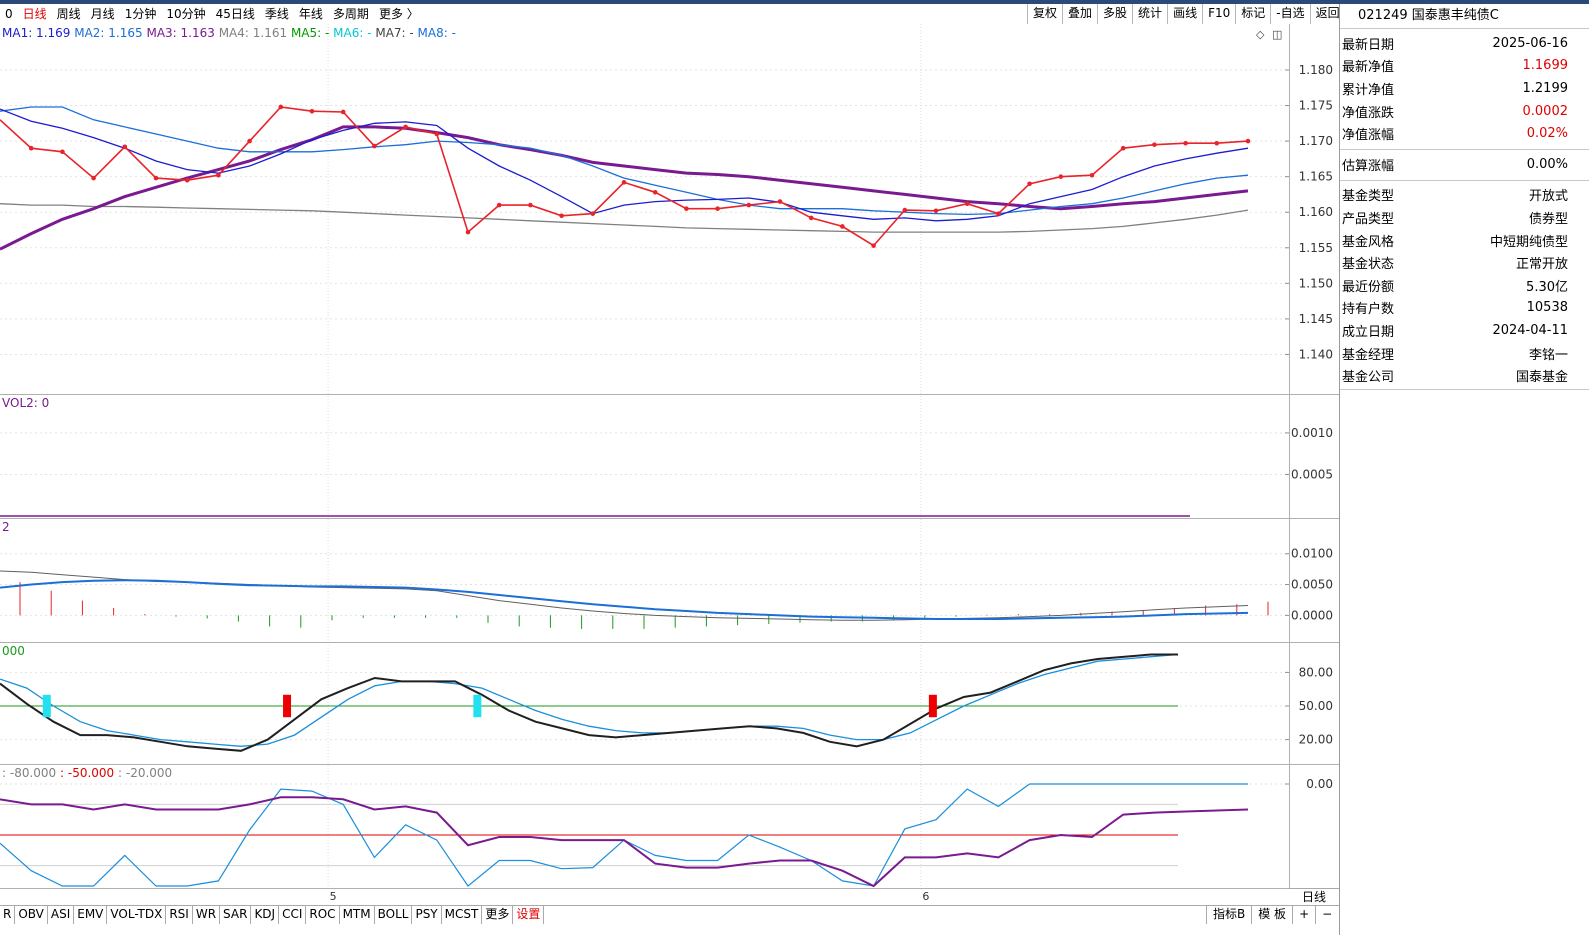  What do you see at coordinates (179, 915) in the screenshot?
I see `indicator-tab: RSI` at bounding box center [179, 915].